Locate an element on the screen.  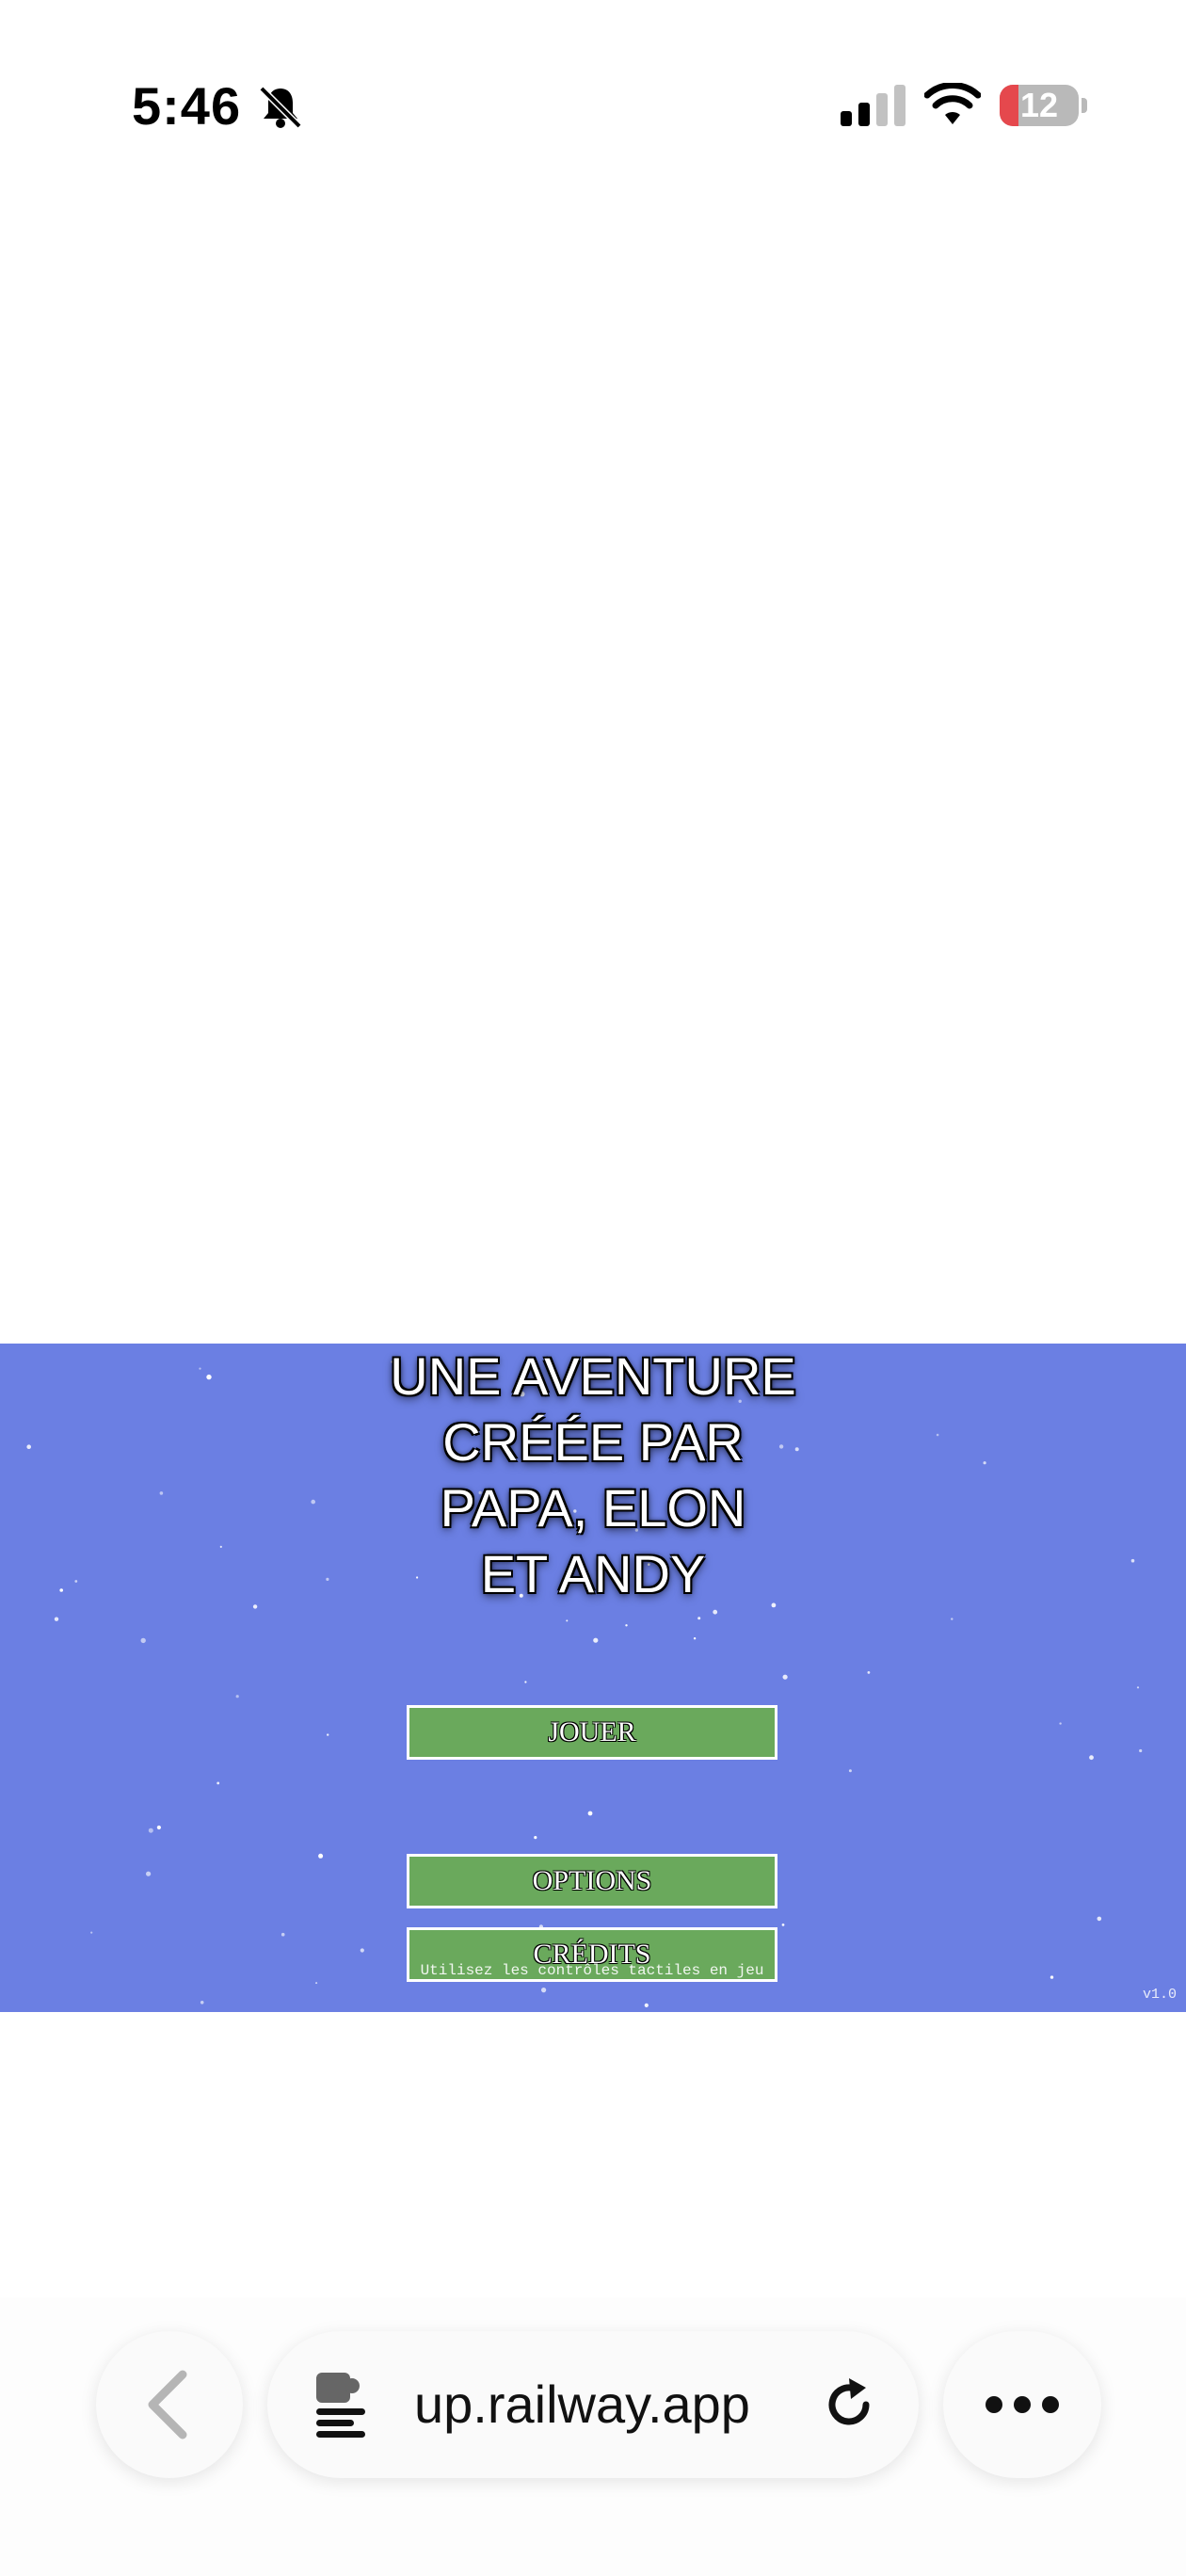
battery-level: 12 is located at coordinates (1039, 105).